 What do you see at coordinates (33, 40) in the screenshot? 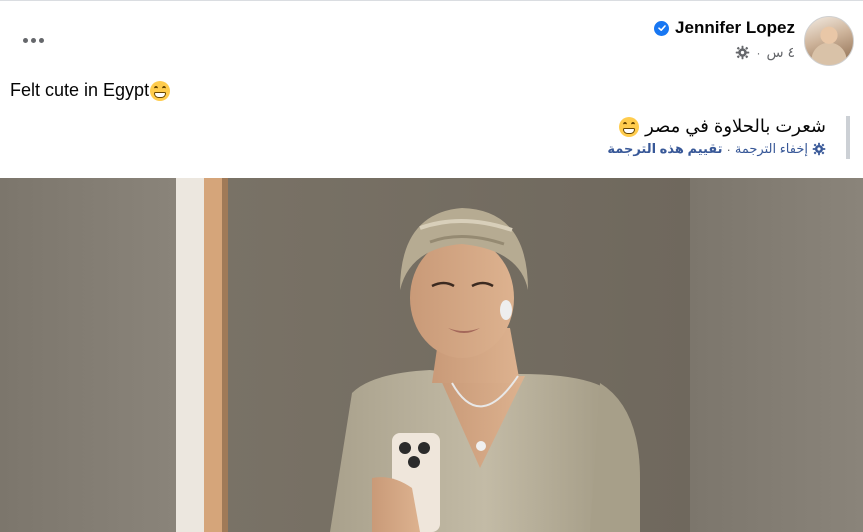
I see `more-options-button` at bounding box center [33, 40].